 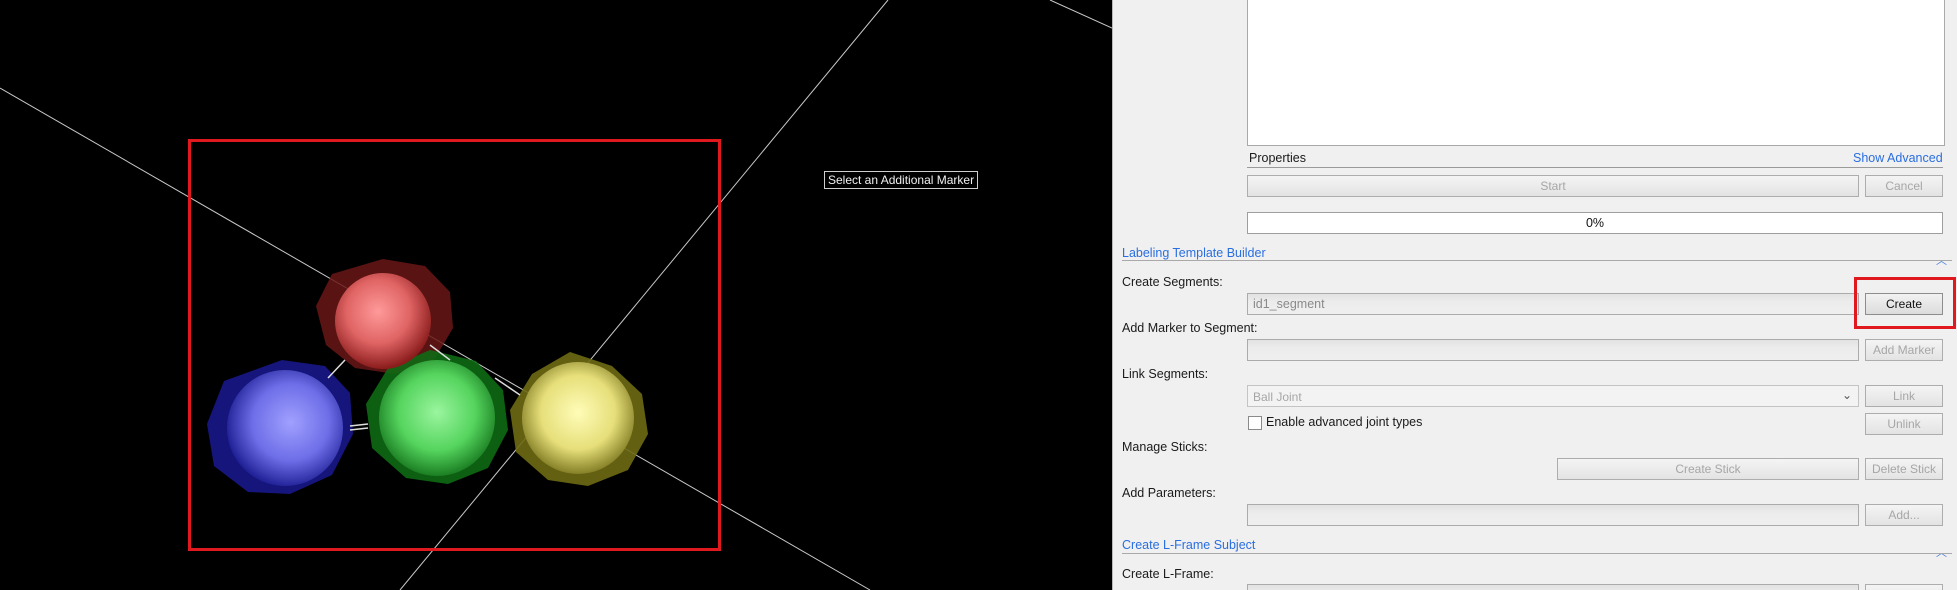 What do you see at coordinates (1553, 186) in the screenshot?
I see `start-button: Start` at bounding box center [1553, 186].